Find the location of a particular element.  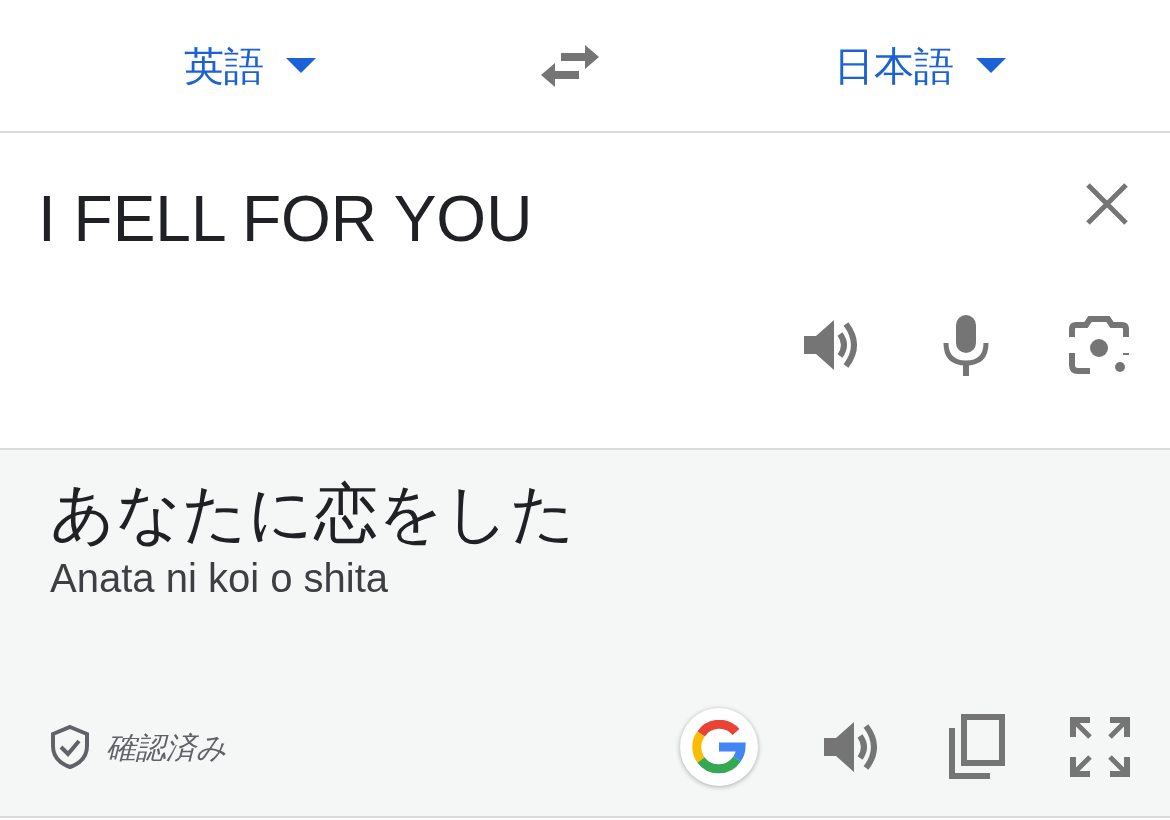

logo-button is located at coordinates (719, 747).